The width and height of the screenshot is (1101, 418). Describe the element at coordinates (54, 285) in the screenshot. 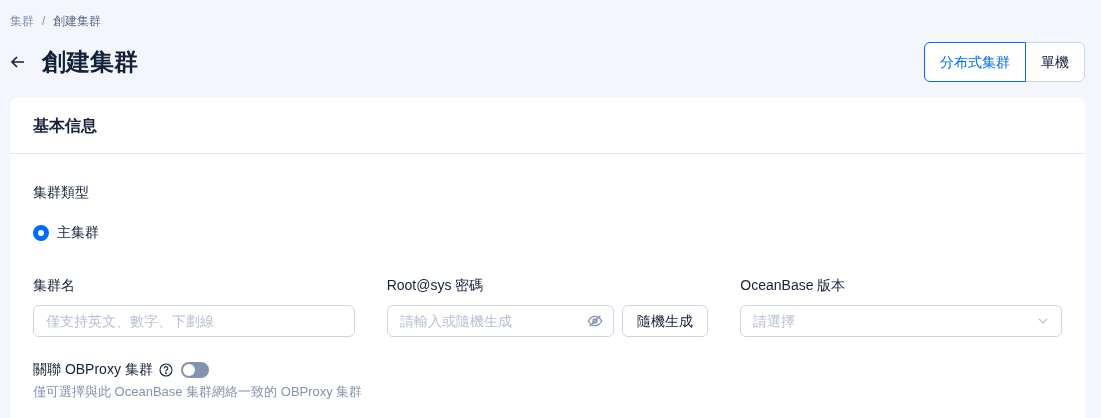

I see `field-label: 集群名` at that location.